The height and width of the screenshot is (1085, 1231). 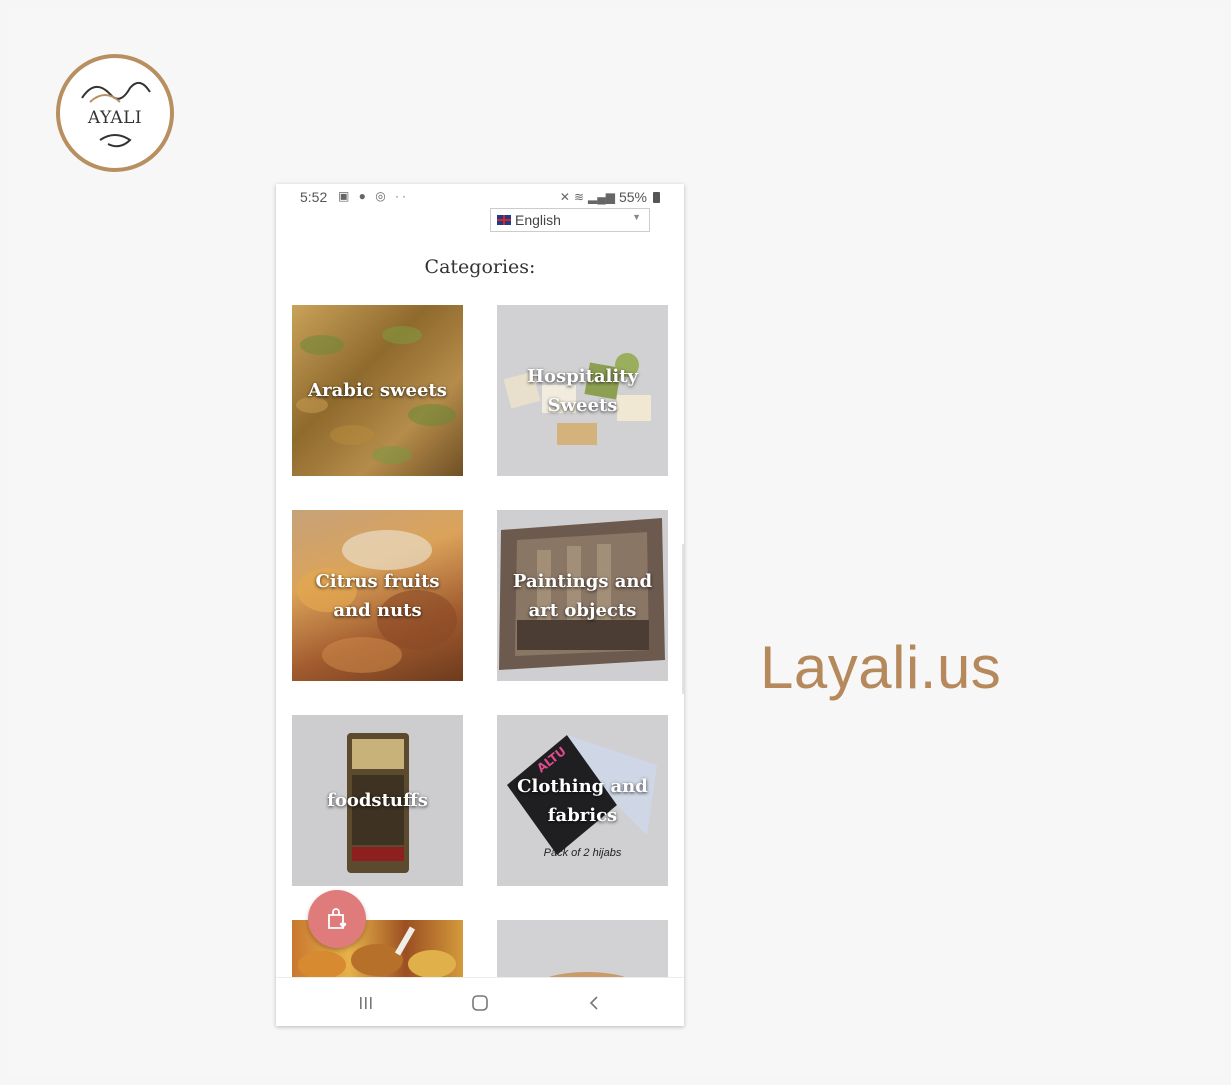 What do you see at coordinates (656, 197) in the screenshot?
I see `battery-icon` at bounding box center [656, 197].